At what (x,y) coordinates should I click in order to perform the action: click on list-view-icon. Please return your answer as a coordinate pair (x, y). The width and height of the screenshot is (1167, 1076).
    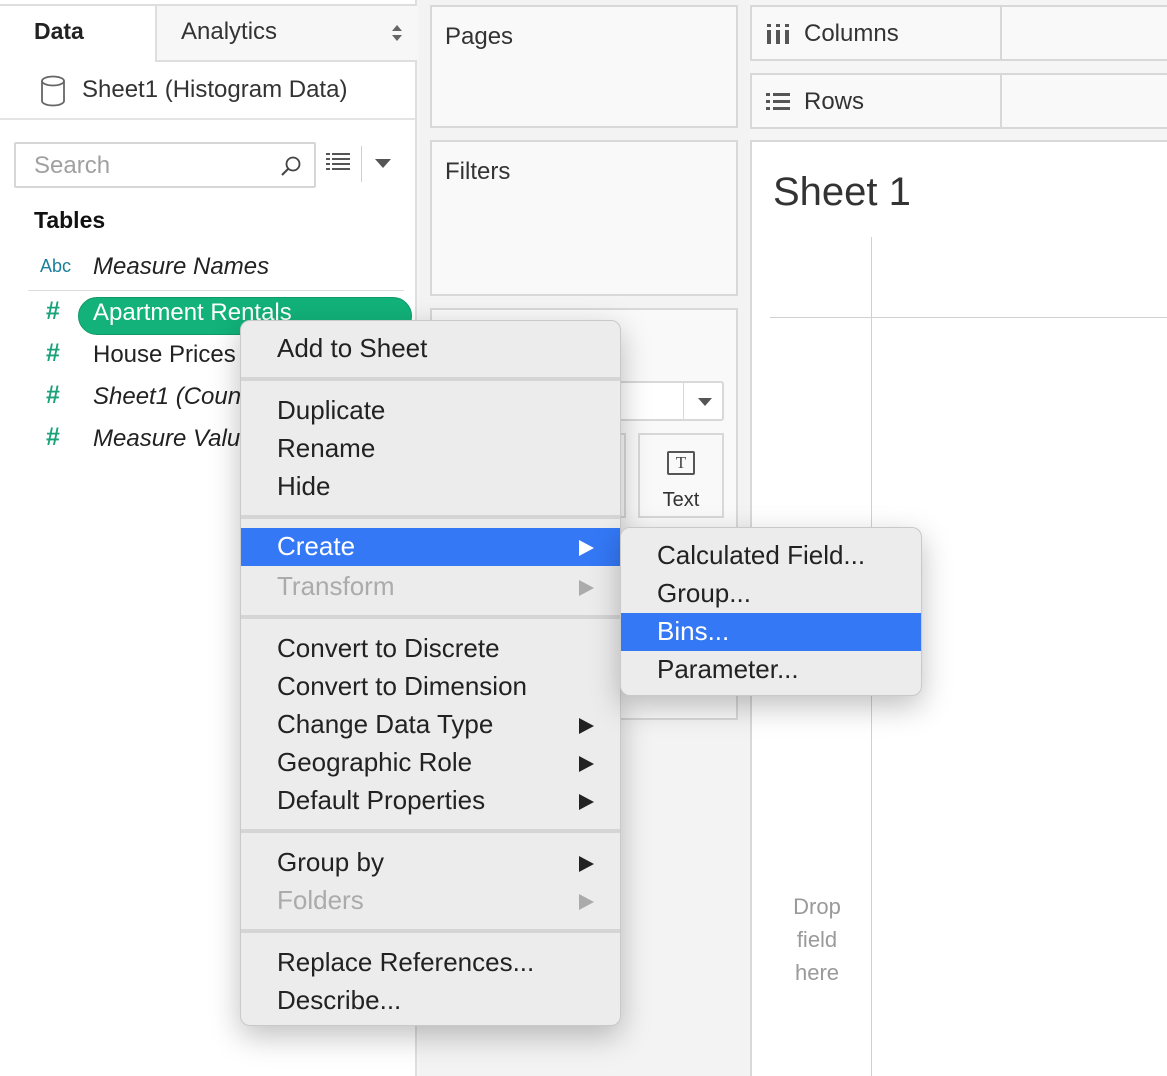
    Looking at the image, I should click on (338, 163).